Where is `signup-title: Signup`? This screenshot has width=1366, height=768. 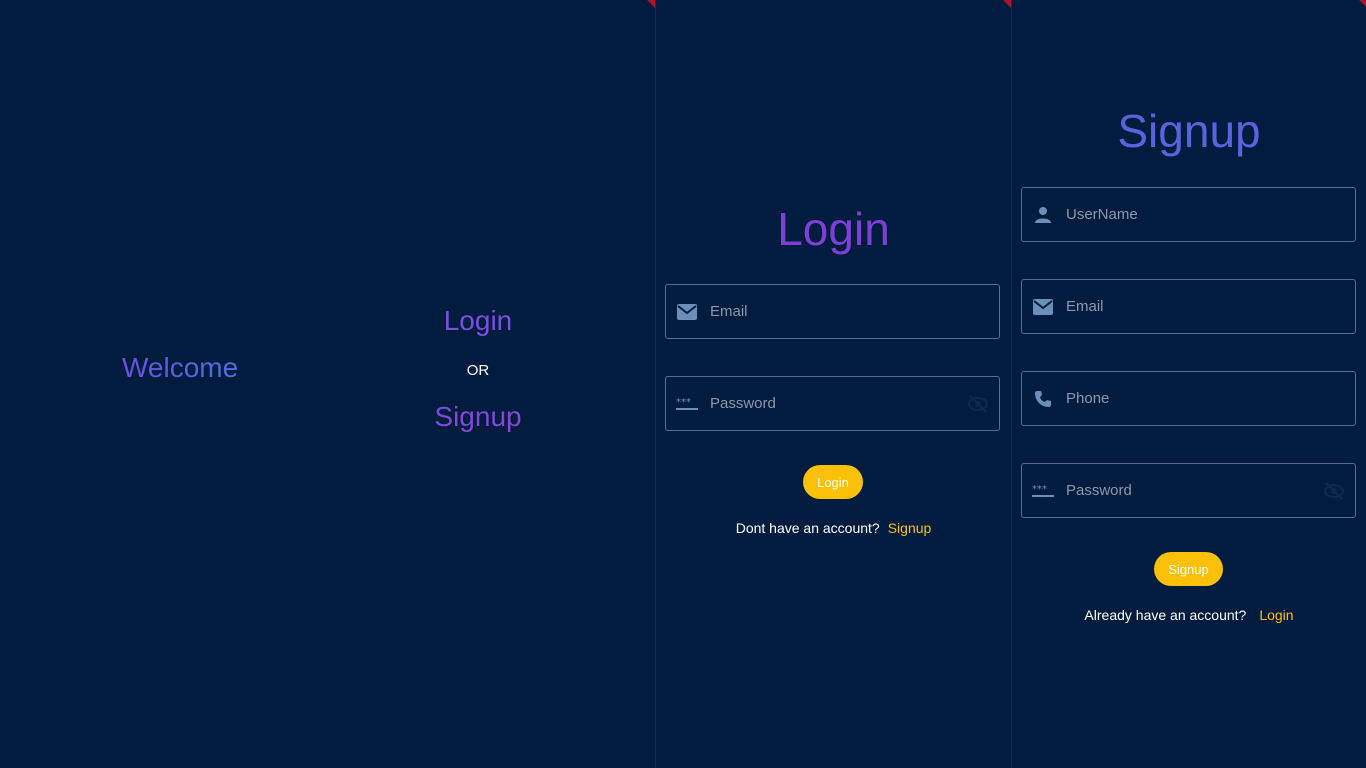
signup-title: Signup is located at coordinates (1189, 131).